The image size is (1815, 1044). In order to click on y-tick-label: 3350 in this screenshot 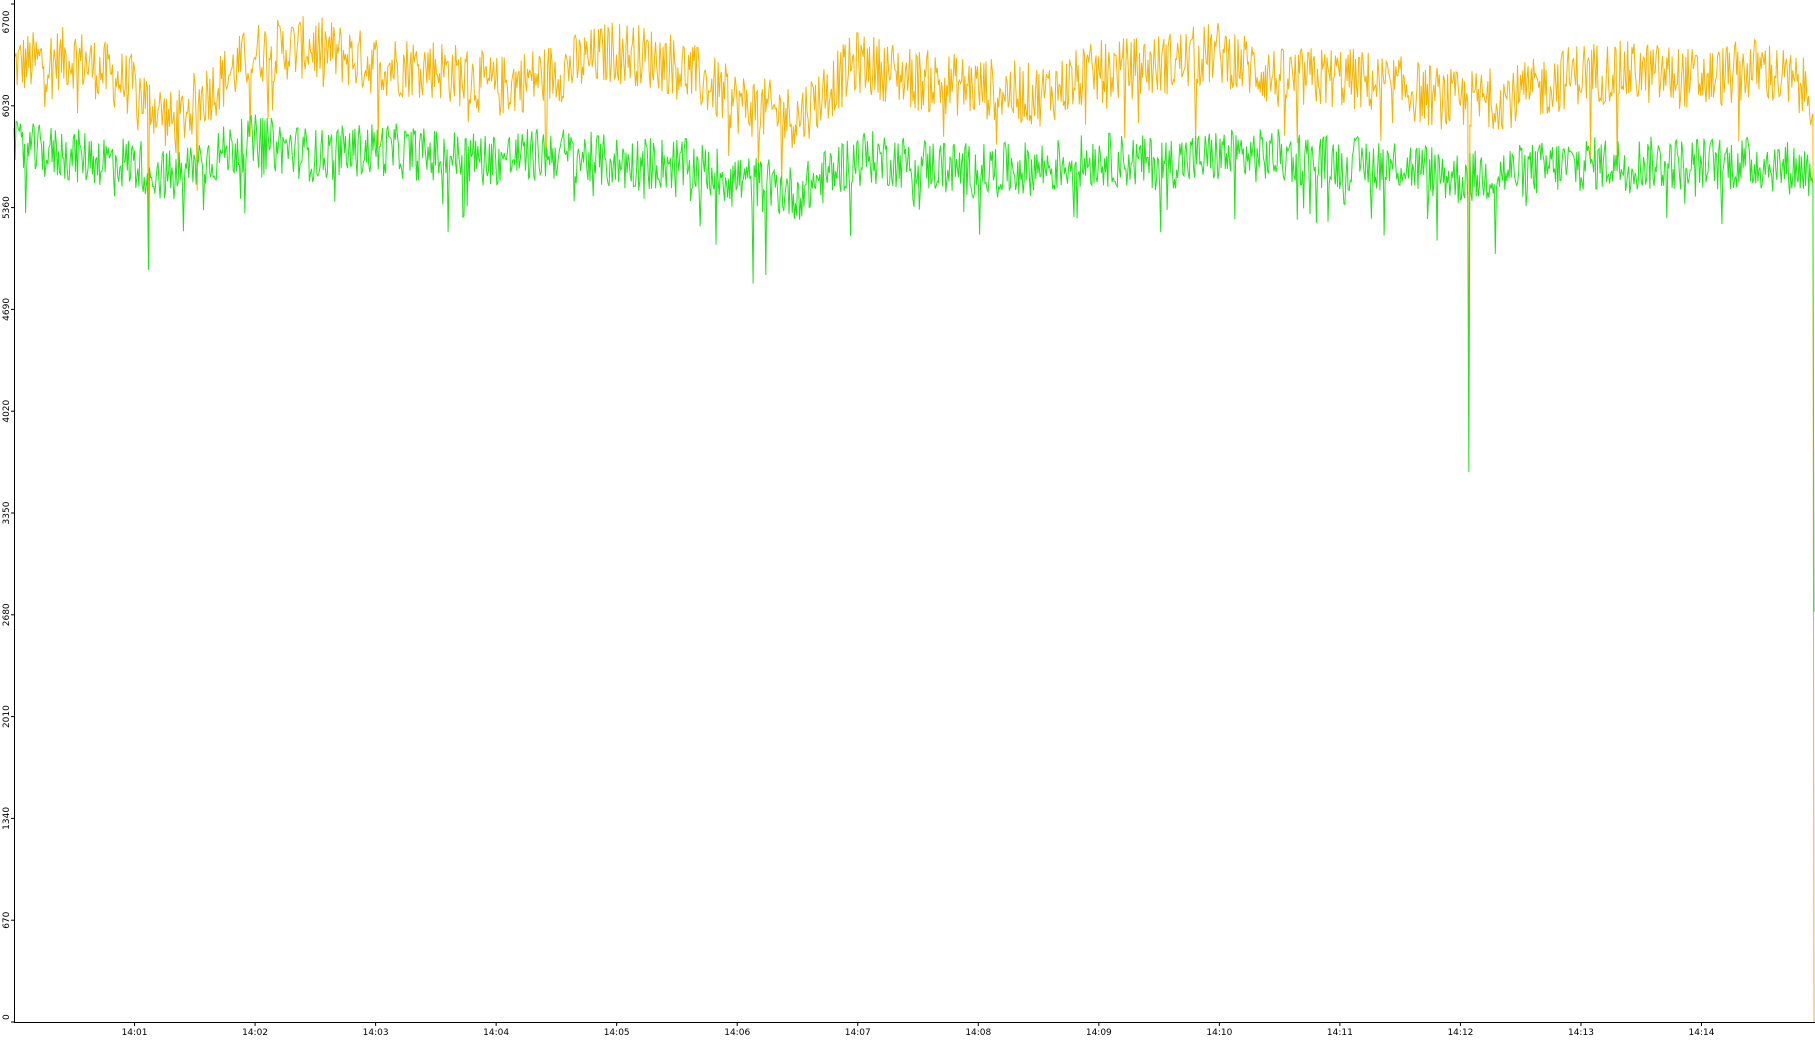, I will do `click(7, 512)`.